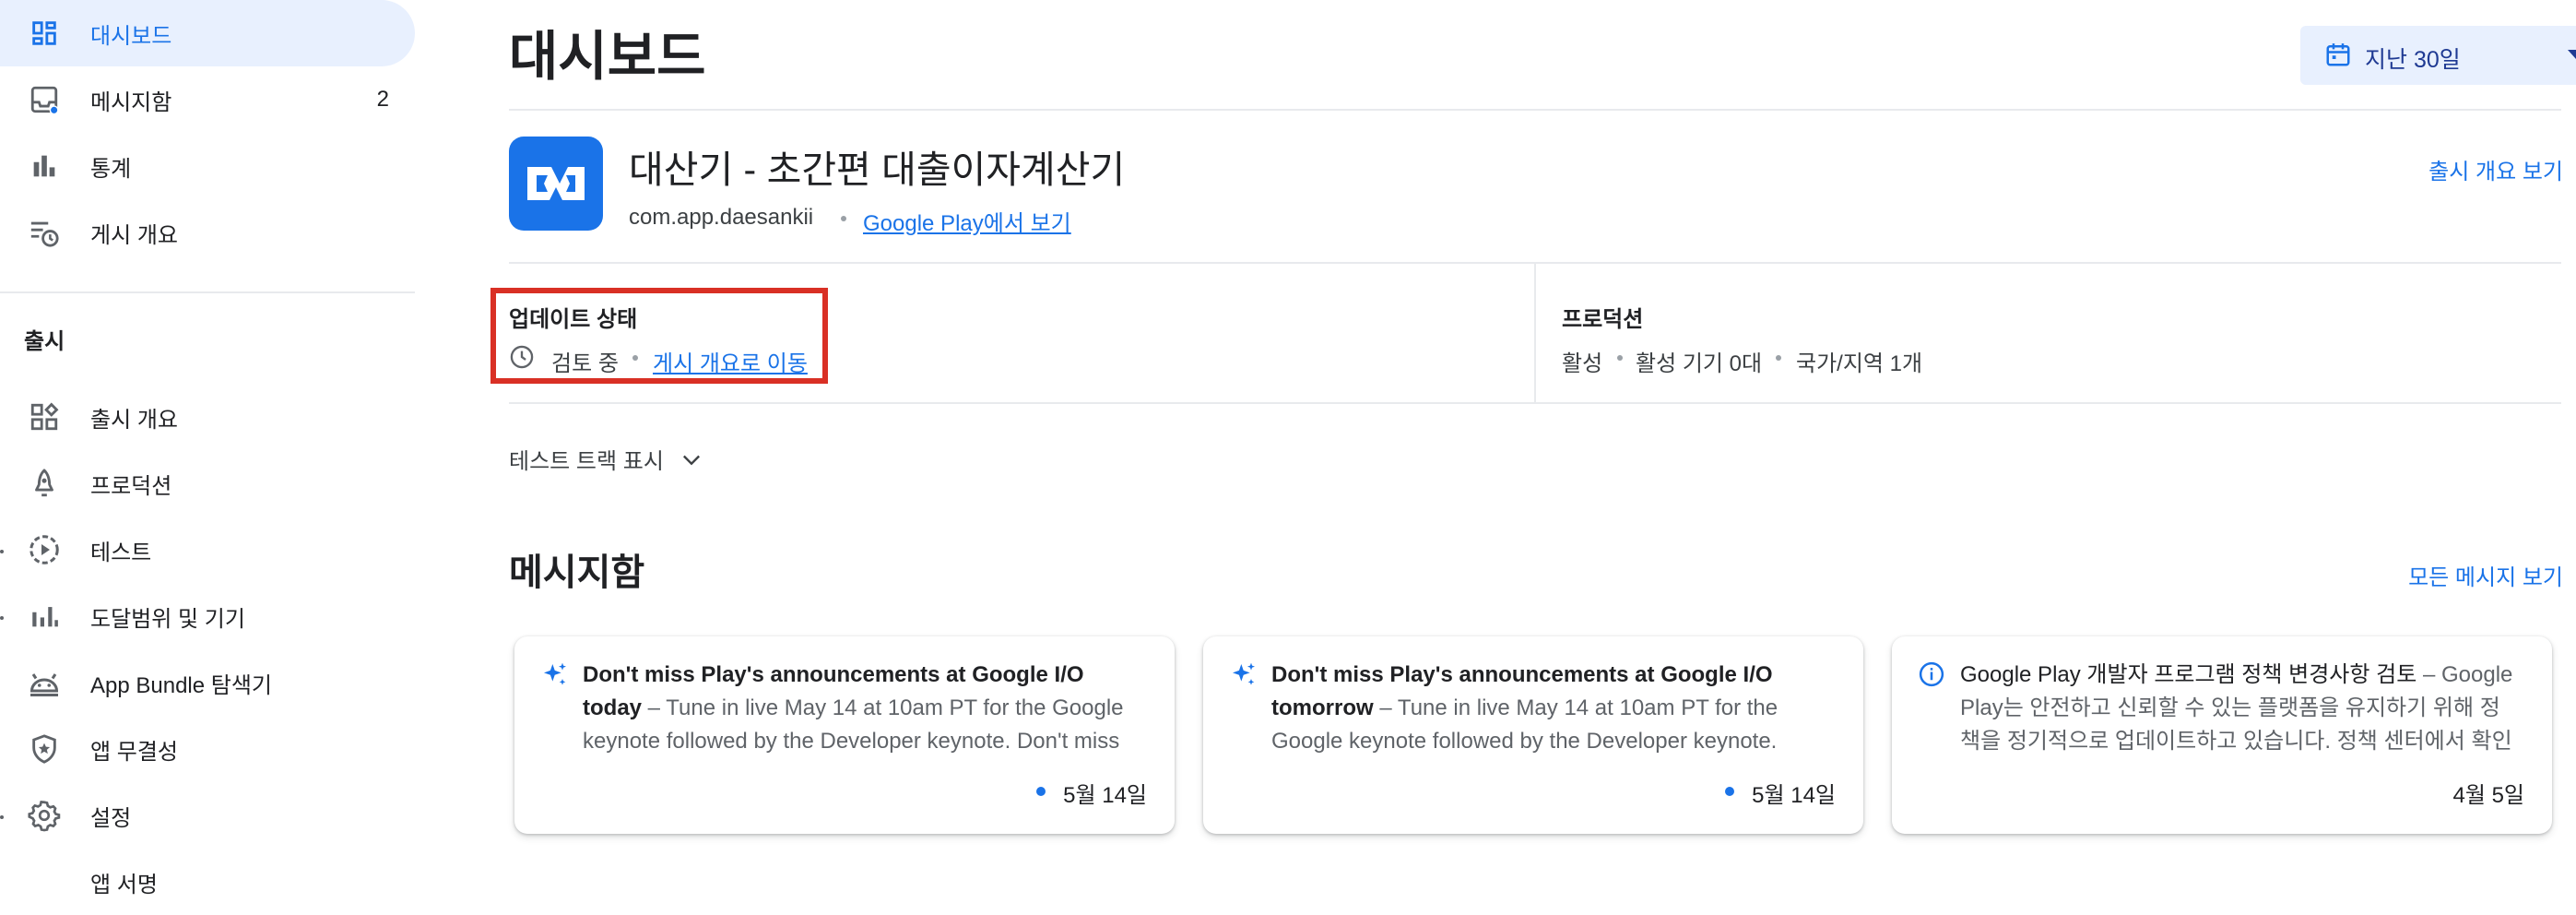  I want to click on sidebar-item-reach-devices: 도달범위 및 기기, so click(207, 616).